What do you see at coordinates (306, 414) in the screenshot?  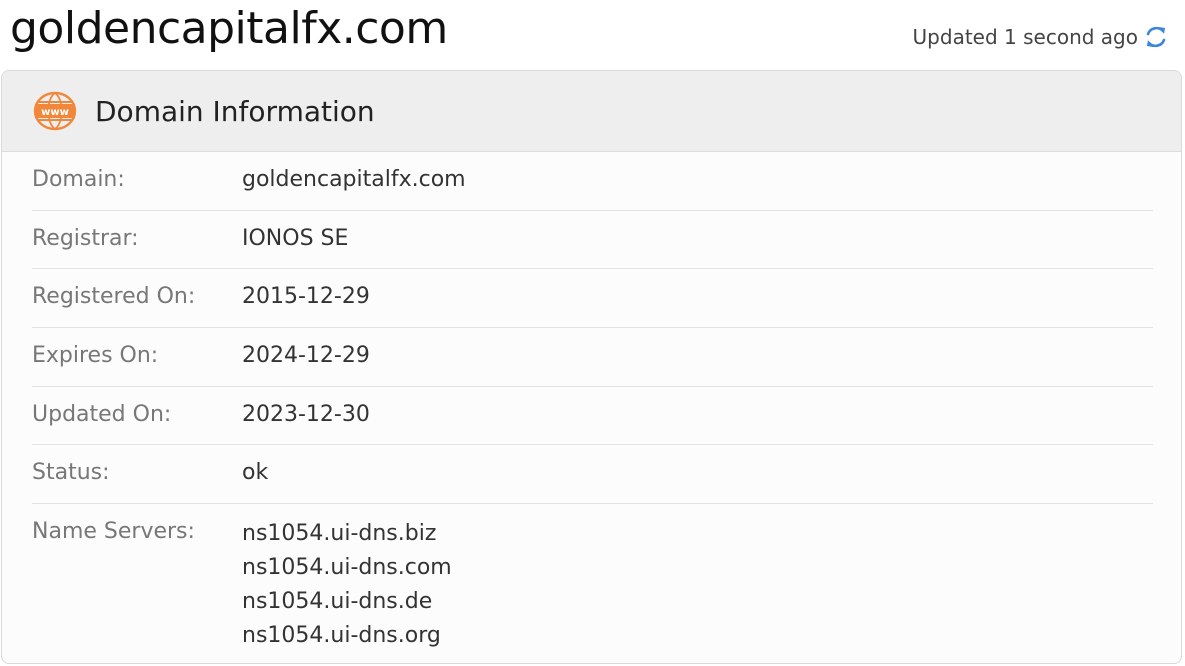 I see `row-value: 2023-12-30` at bounding box center [306, 414].